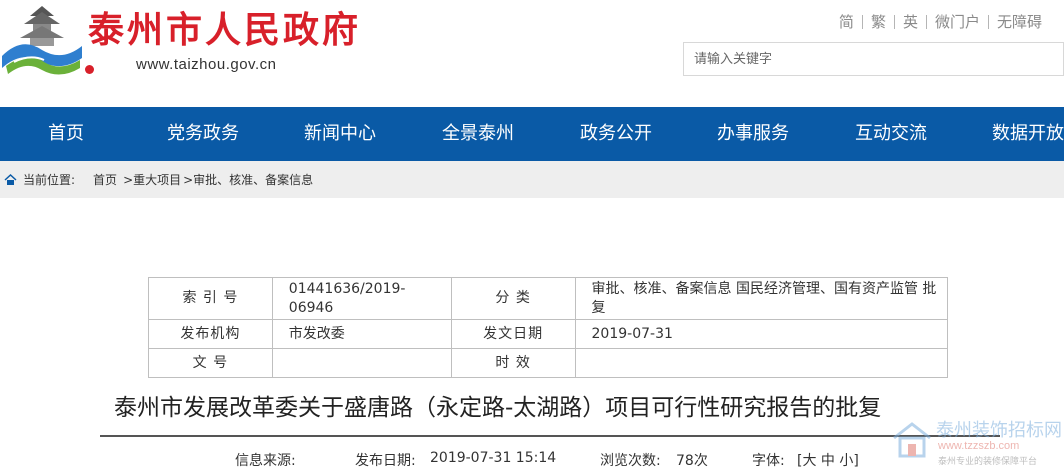 The image size is (1064, 474). I want to click on breadcrumb-approvals: >审批、核准、备案信息, so click(248, 179).